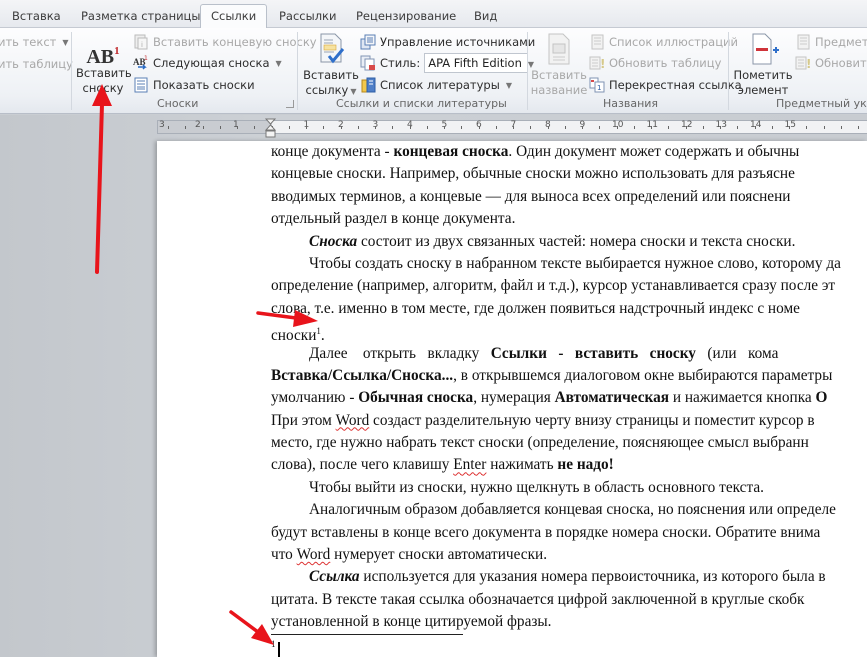 The height and width of the screenshot is (657, 867). Describe the element at coordinates (331, 50) in the screenshot. I see `insert-citation-icon` at that location.